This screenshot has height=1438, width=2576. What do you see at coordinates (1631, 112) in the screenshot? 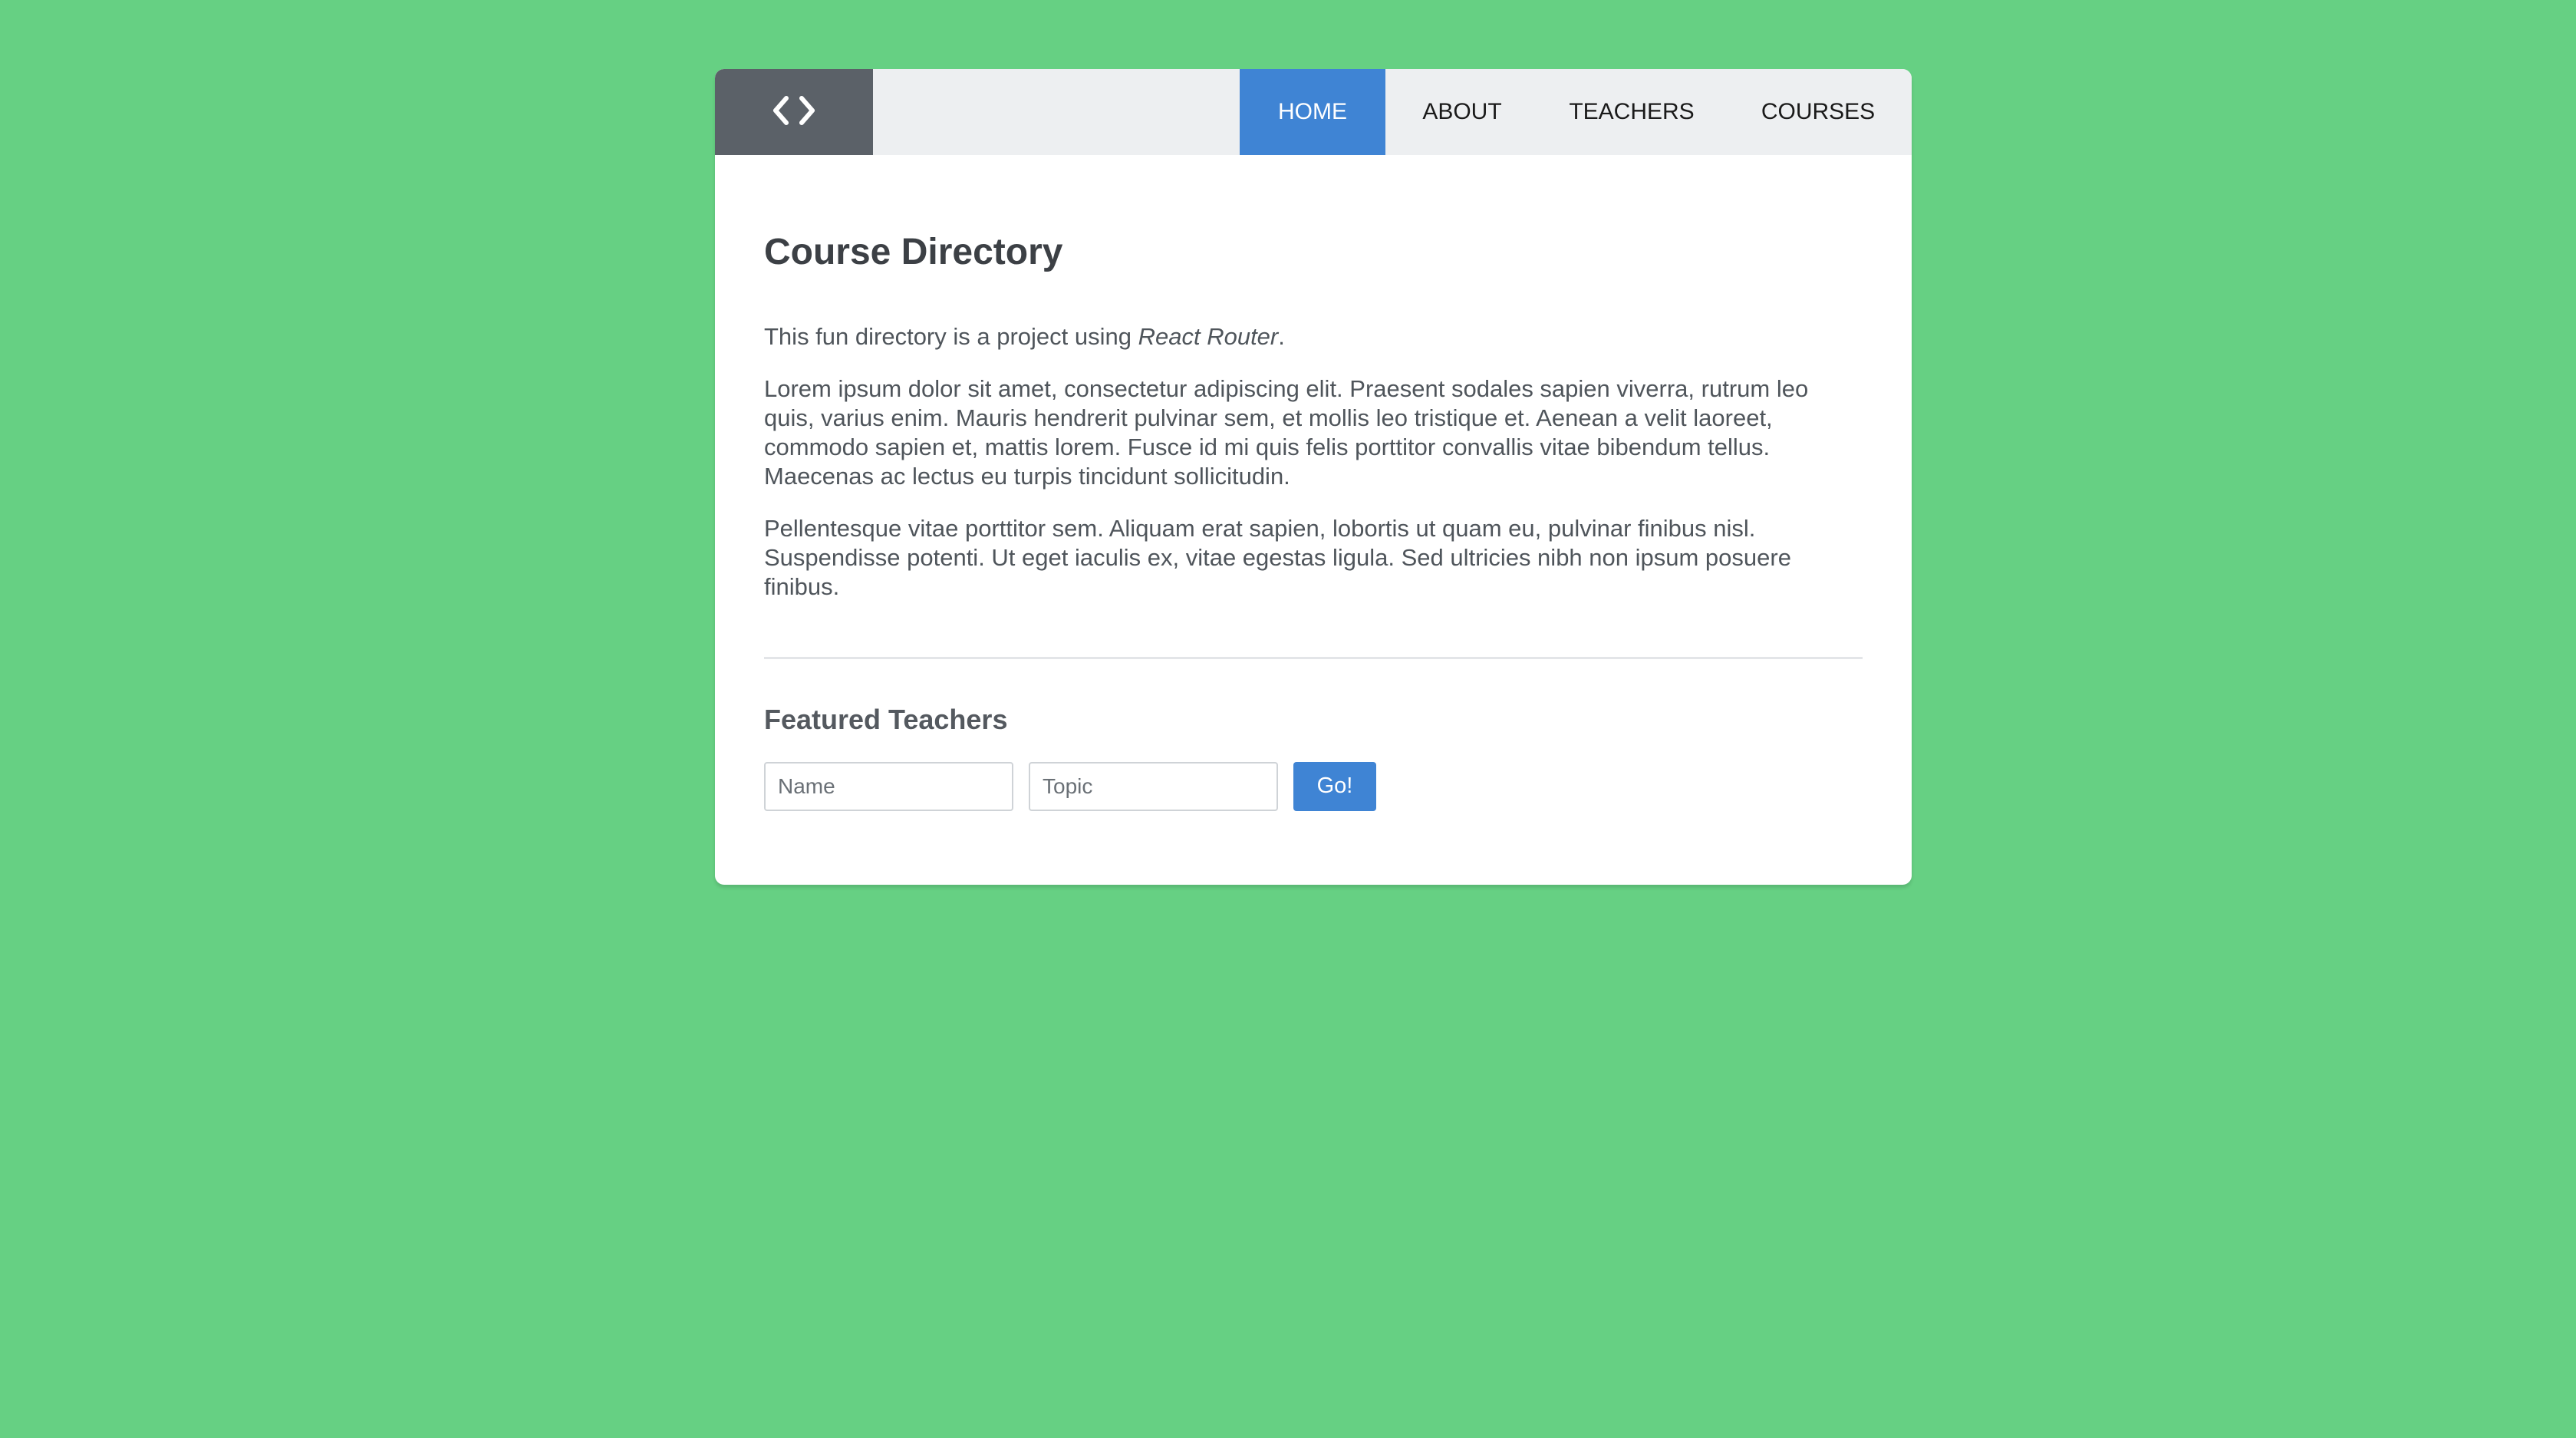
I see `nav-item-teachers: TEACHERS` at bounding box center [1631, 112].